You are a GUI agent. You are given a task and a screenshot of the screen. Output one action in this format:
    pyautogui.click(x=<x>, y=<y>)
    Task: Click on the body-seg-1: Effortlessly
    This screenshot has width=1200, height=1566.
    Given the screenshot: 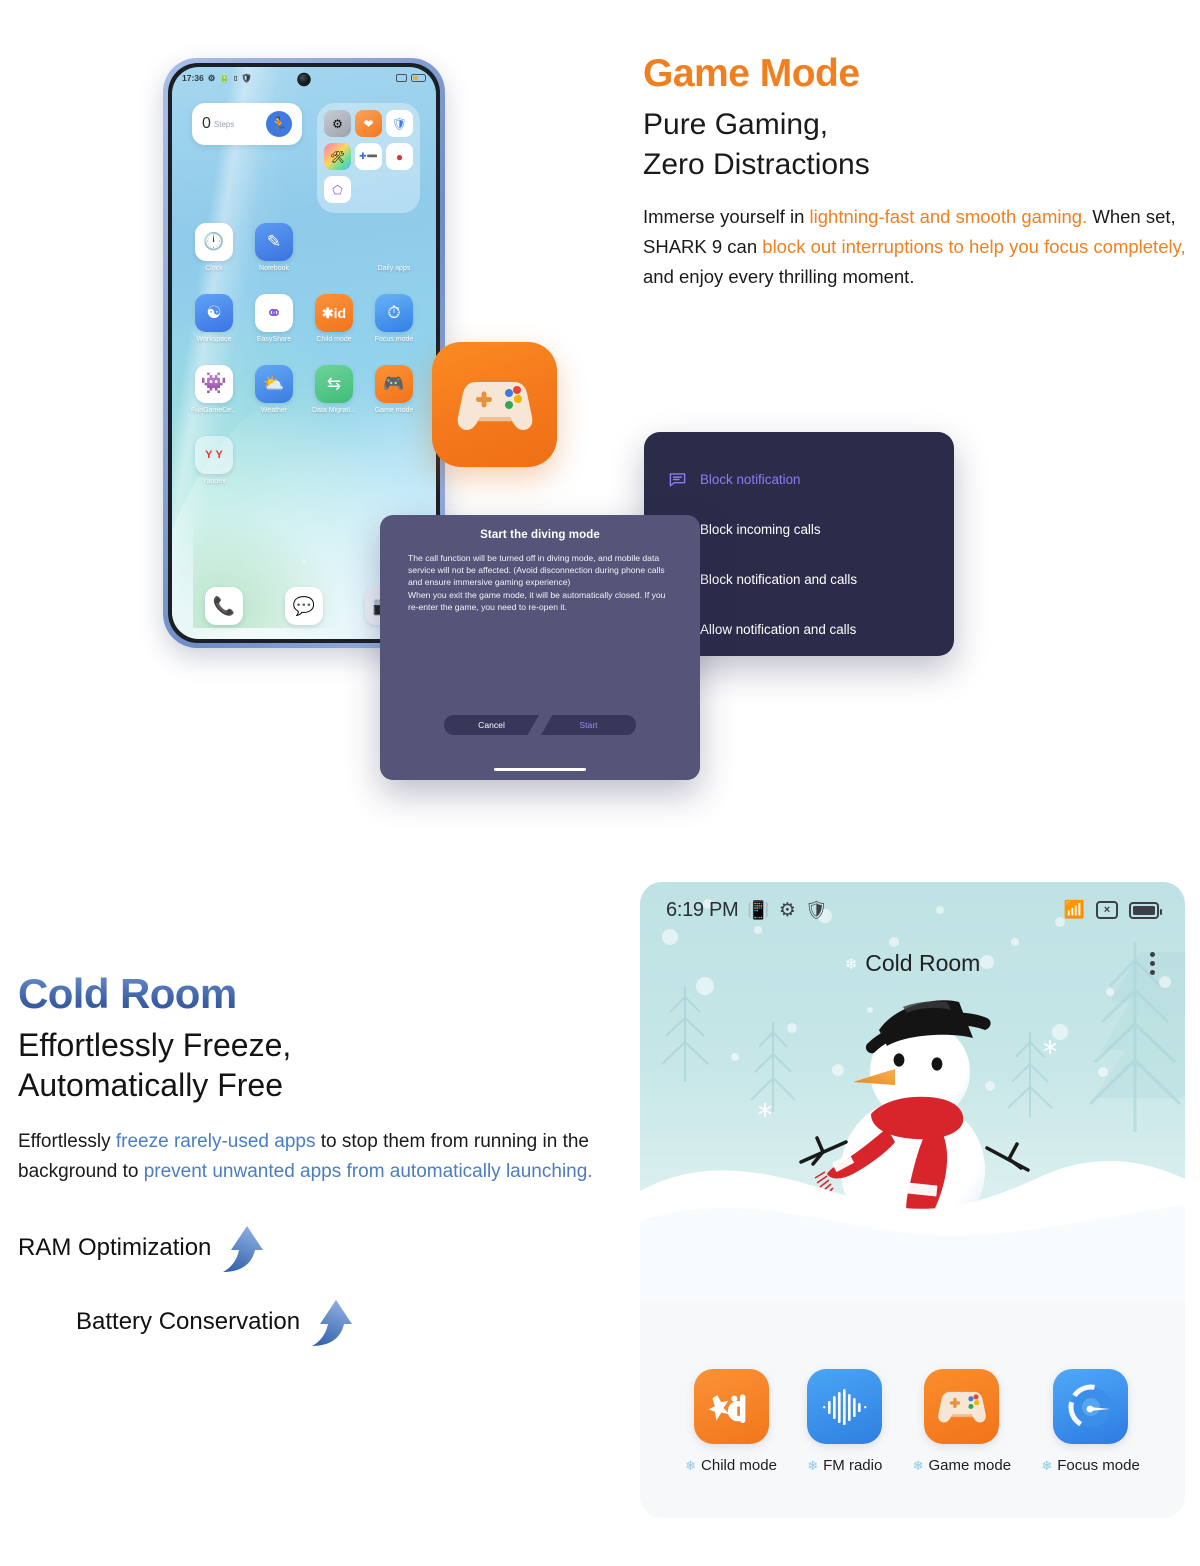 What is the action you would take?
    pyautogui.click(x=67, y=1142)
    